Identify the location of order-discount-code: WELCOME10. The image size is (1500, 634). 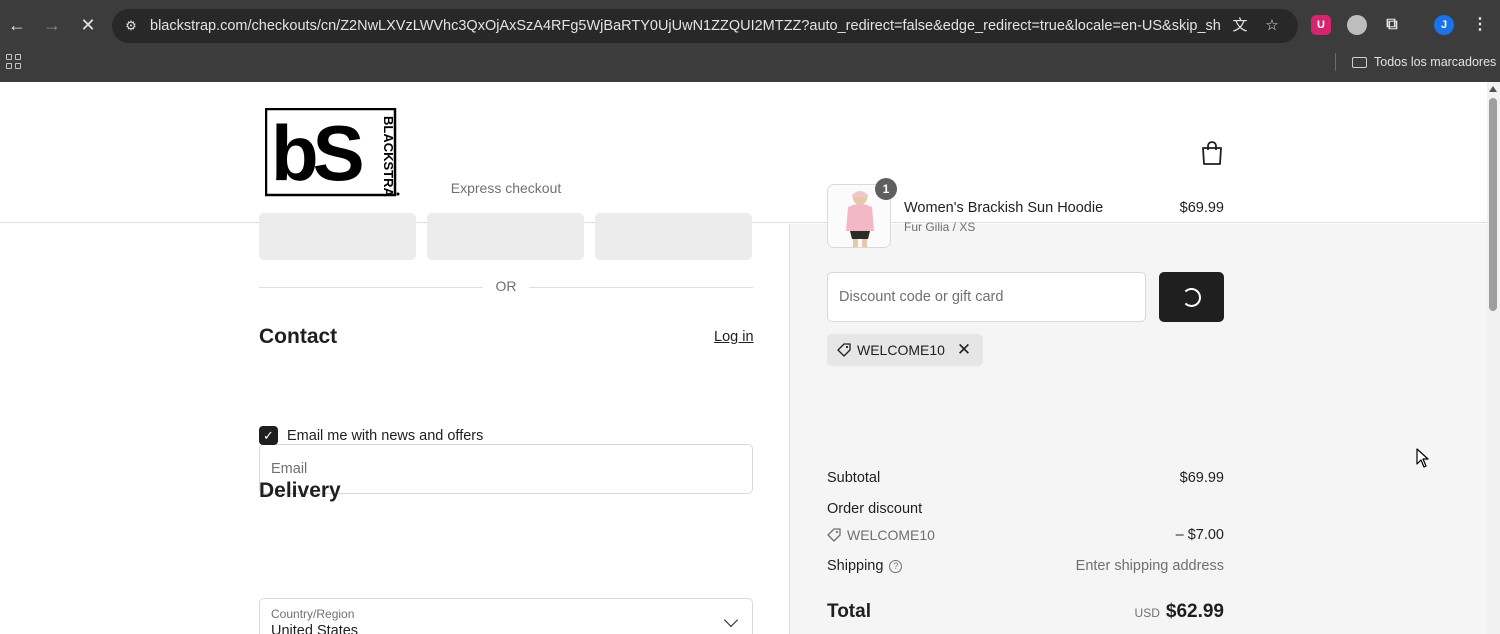
(881, 535).